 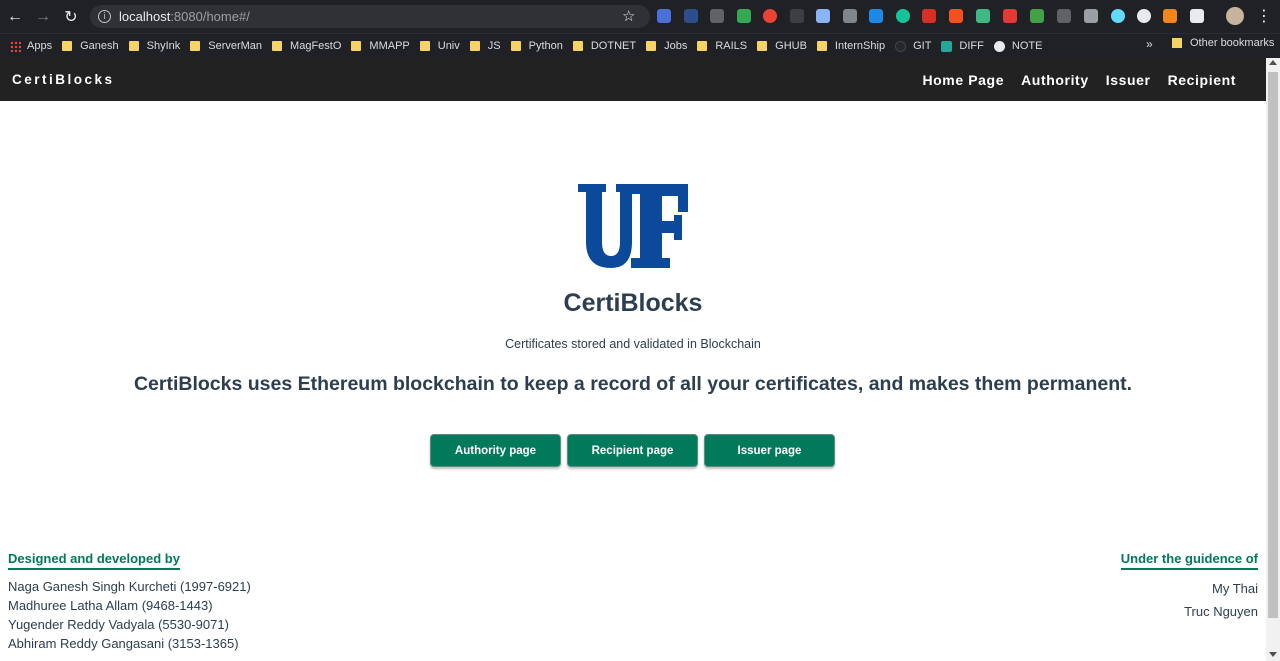 What do you see at coordinates (983, 16) in the screenshot?
I see `vue-devtools-icon` at bounding box center [983, 16].